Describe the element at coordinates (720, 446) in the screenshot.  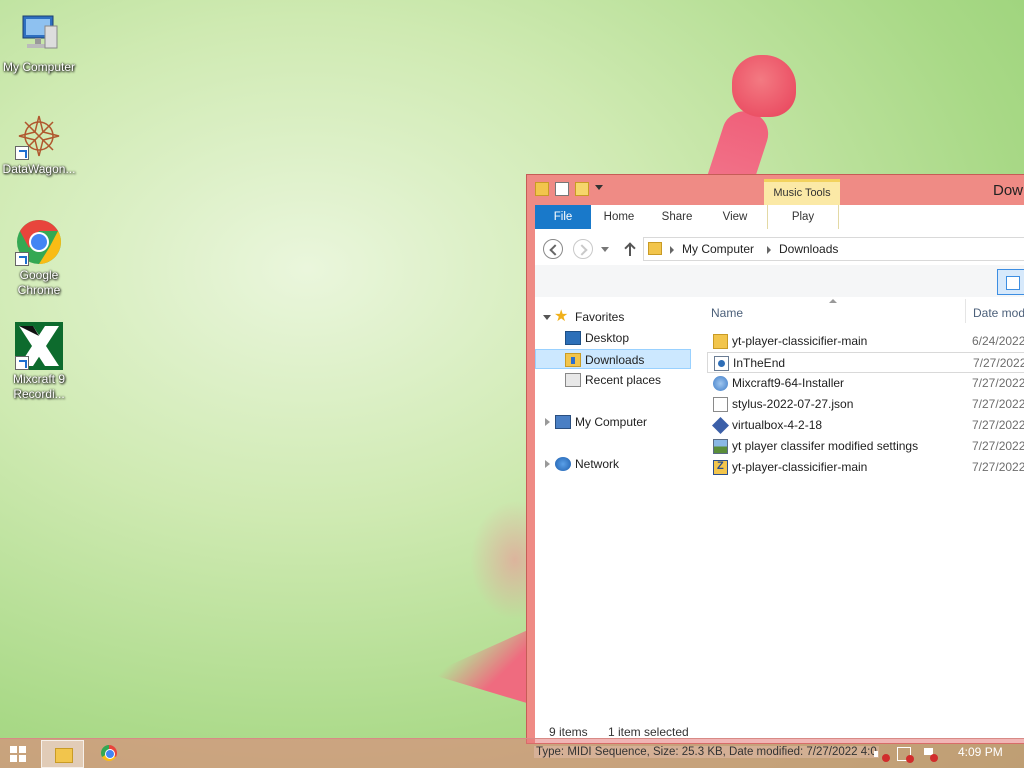
I see `image-file-icon` at that location.